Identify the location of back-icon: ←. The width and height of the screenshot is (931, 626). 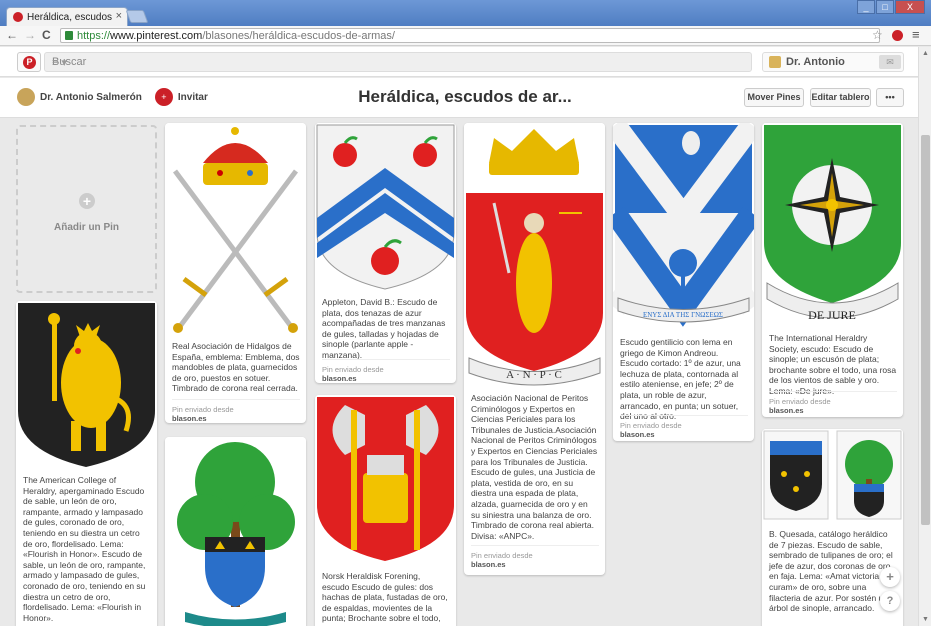
(12, 35).